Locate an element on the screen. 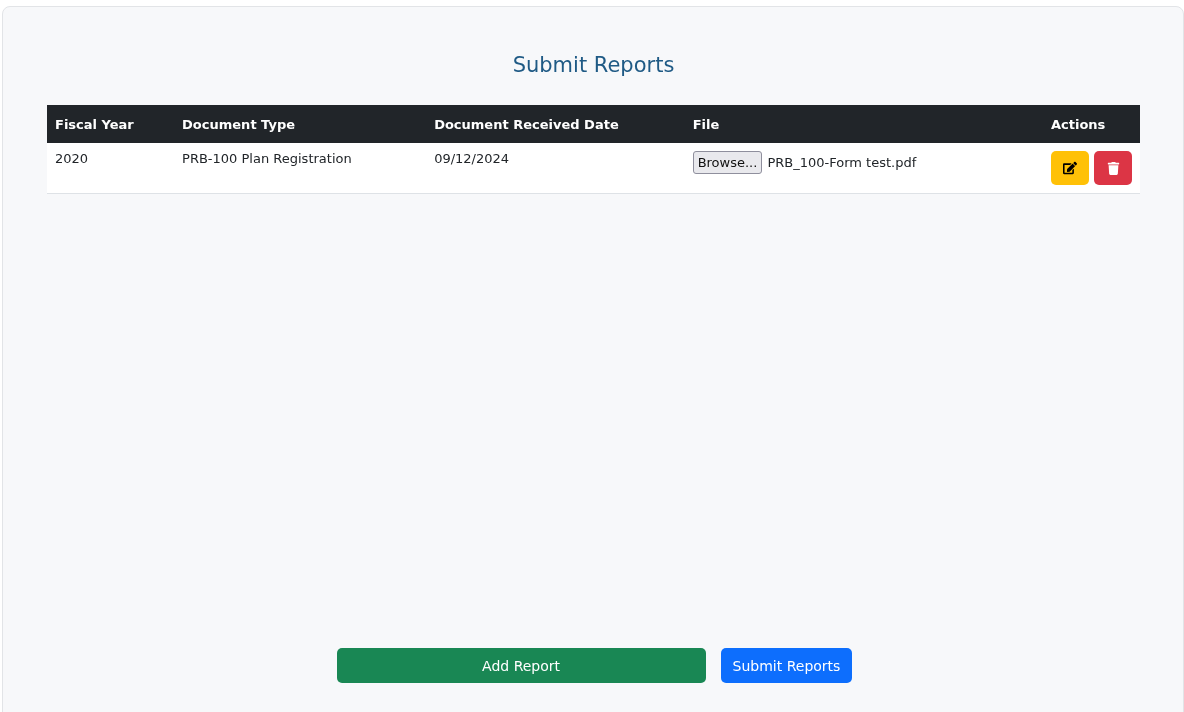 This screenshot has width=1184, height=712. edit-button is located at coordinates (1070, 168).